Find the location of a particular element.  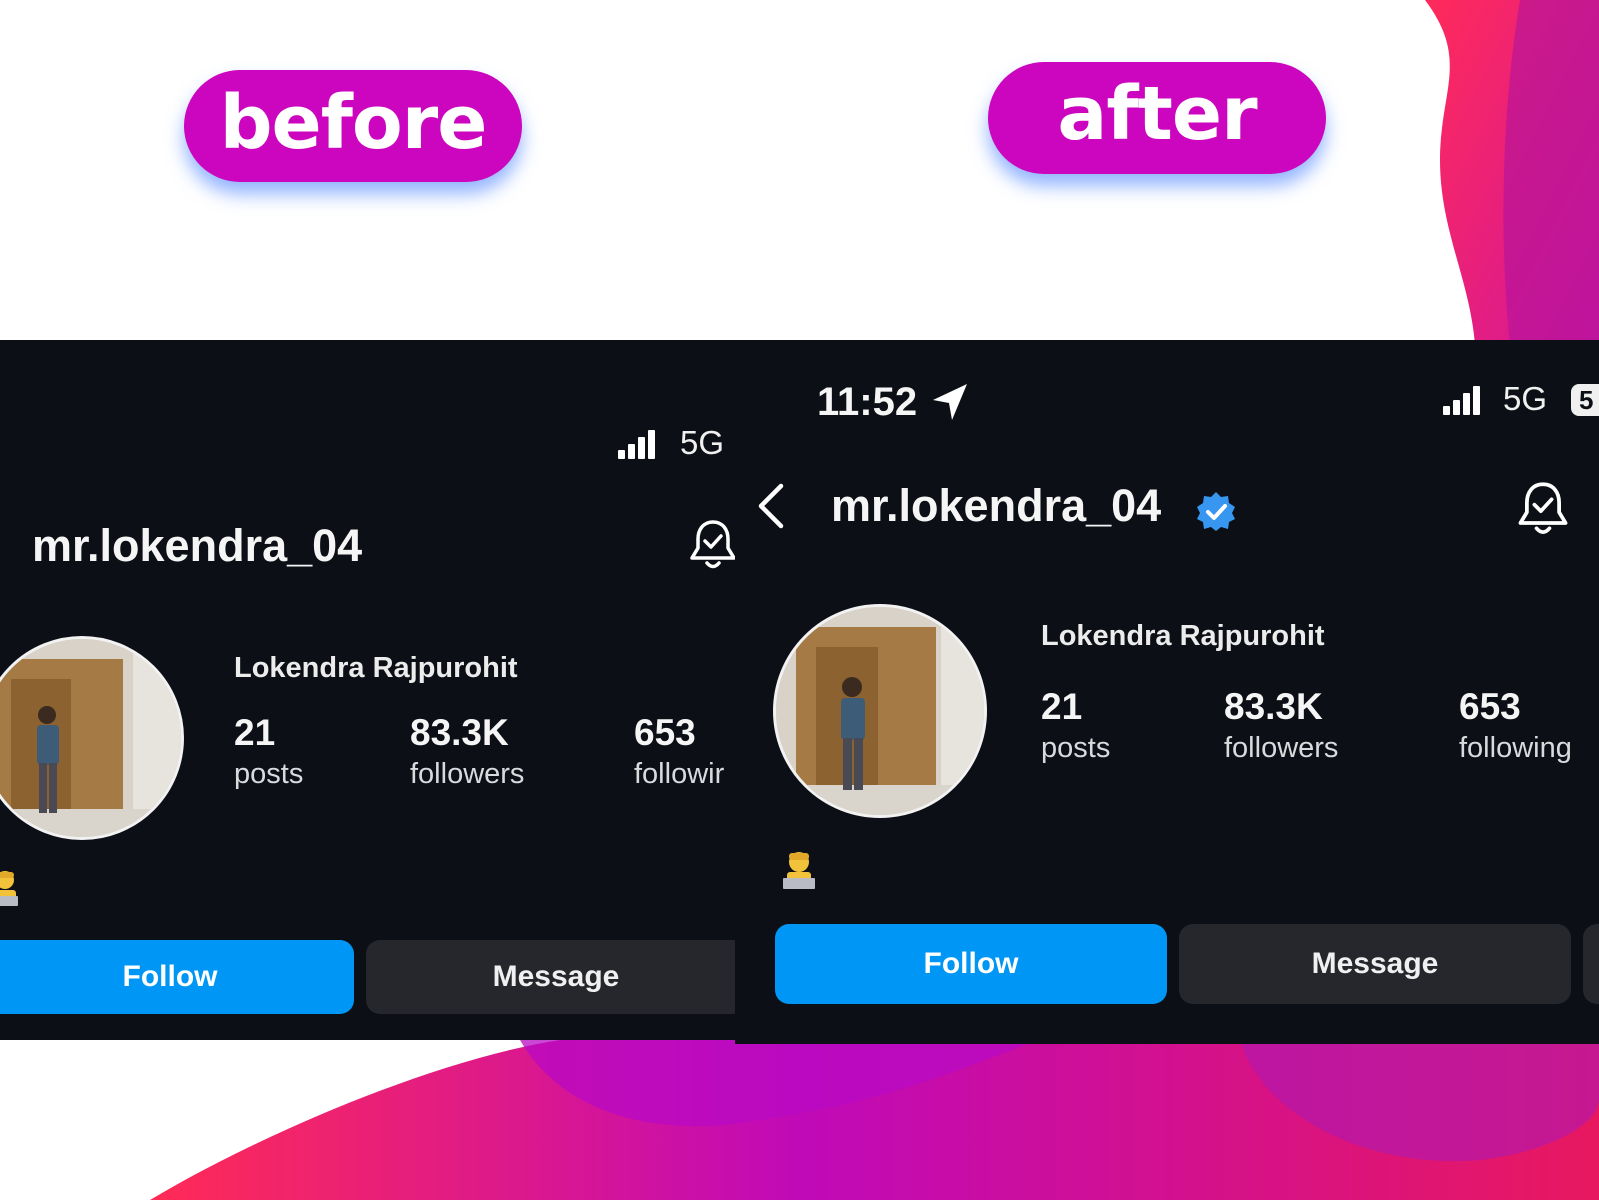

verified-badge-icon is located at coordinates (1216, 511).